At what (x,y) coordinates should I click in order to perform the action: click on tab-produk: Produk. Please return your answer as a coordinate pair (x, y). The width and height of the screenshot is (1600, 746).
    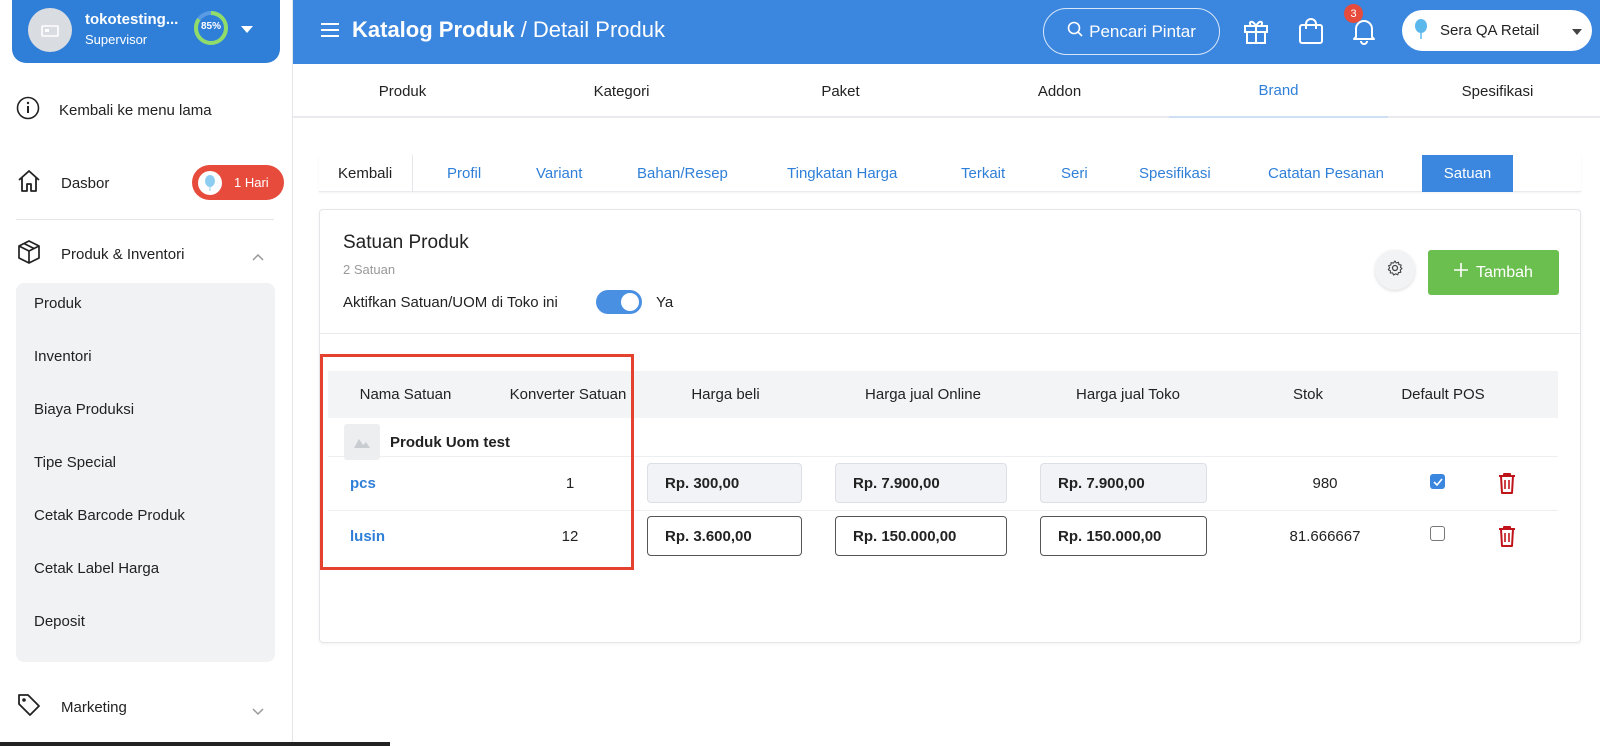
    Looking at the image, I should click on (402, 91).